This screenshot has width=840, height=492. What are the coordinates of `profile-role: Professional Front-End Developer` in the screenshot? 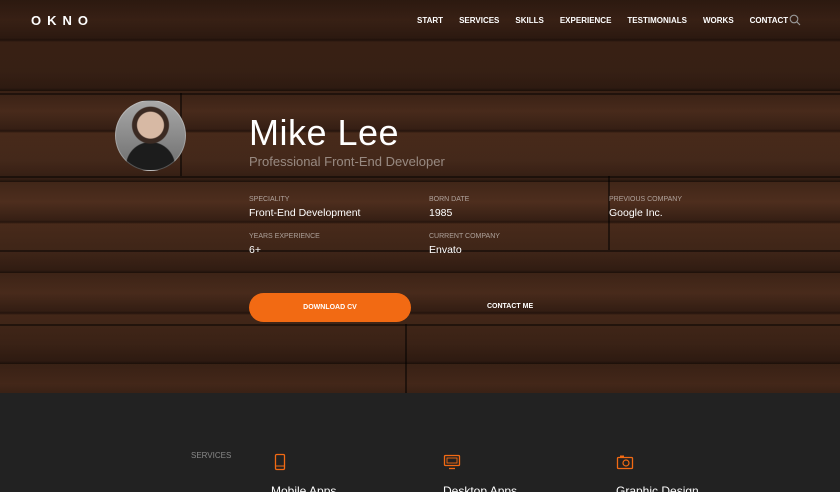 It's located at (347, 161).